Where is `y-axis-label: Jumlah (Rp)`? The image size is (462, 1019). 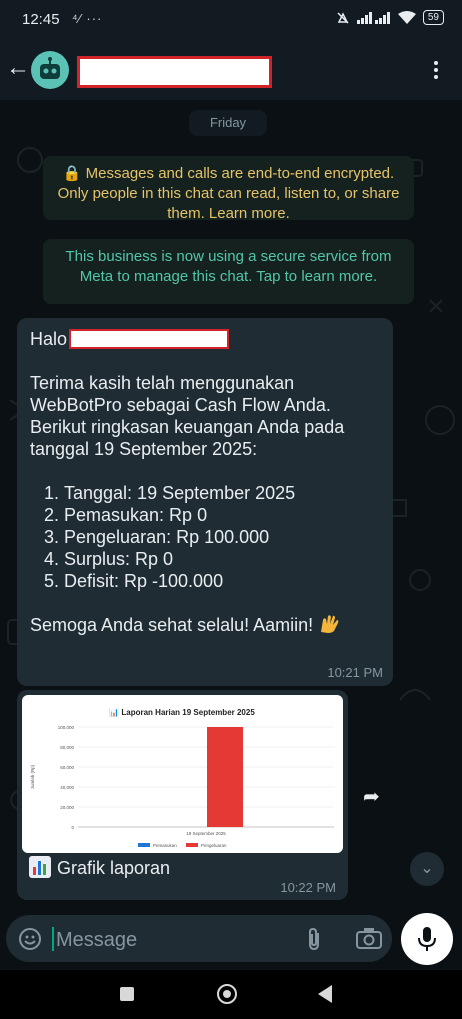 y-axis-label: Jumlah (Rp) is located at coordinates (32, 776).